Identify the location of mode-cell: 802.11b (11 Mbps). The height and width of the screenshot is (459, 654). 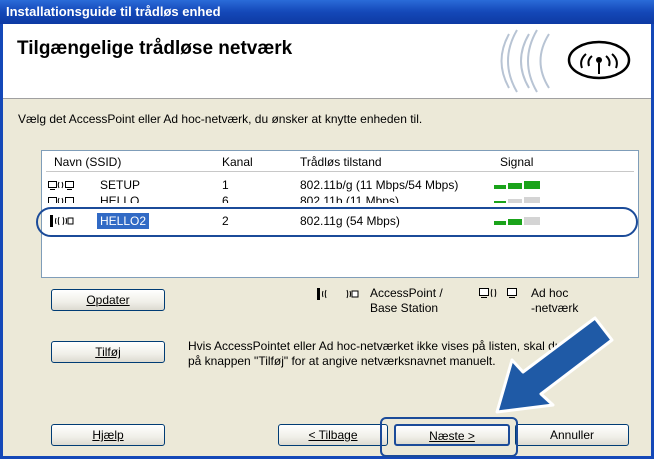
(349, 198).